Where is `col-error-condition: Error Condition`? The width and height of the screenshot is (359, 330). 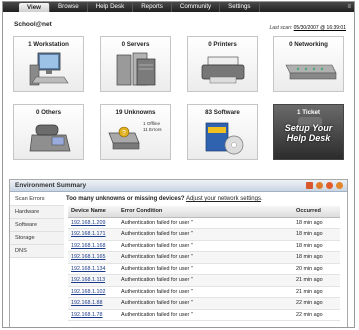
col-error-condition: Error Condition is located at coordinates (205, 212).